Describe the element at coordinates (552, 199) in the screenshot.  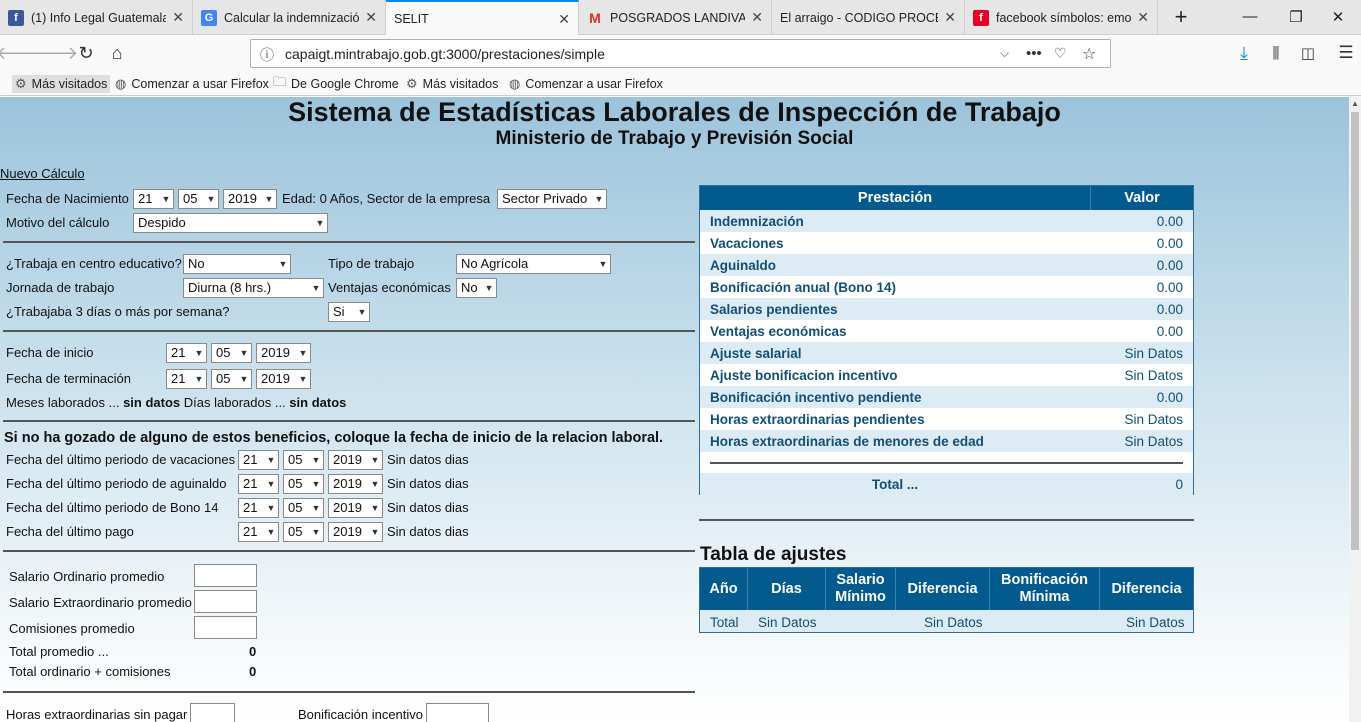
I see `sector-select: Sector Privado ▼` at that location.